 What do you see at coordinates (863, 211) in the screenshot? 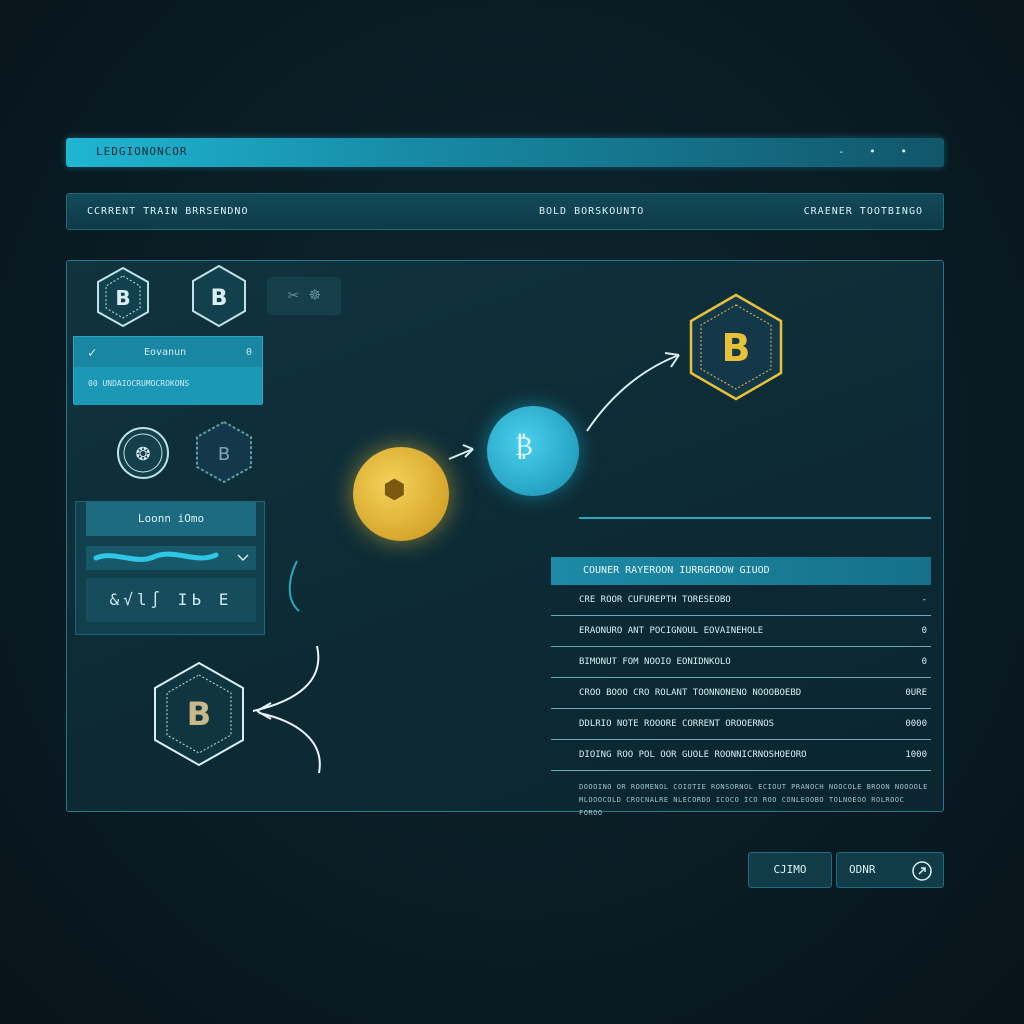
I see `header-right-label: CRAENER TOOTBINGO` at bounding box center [863, 211].